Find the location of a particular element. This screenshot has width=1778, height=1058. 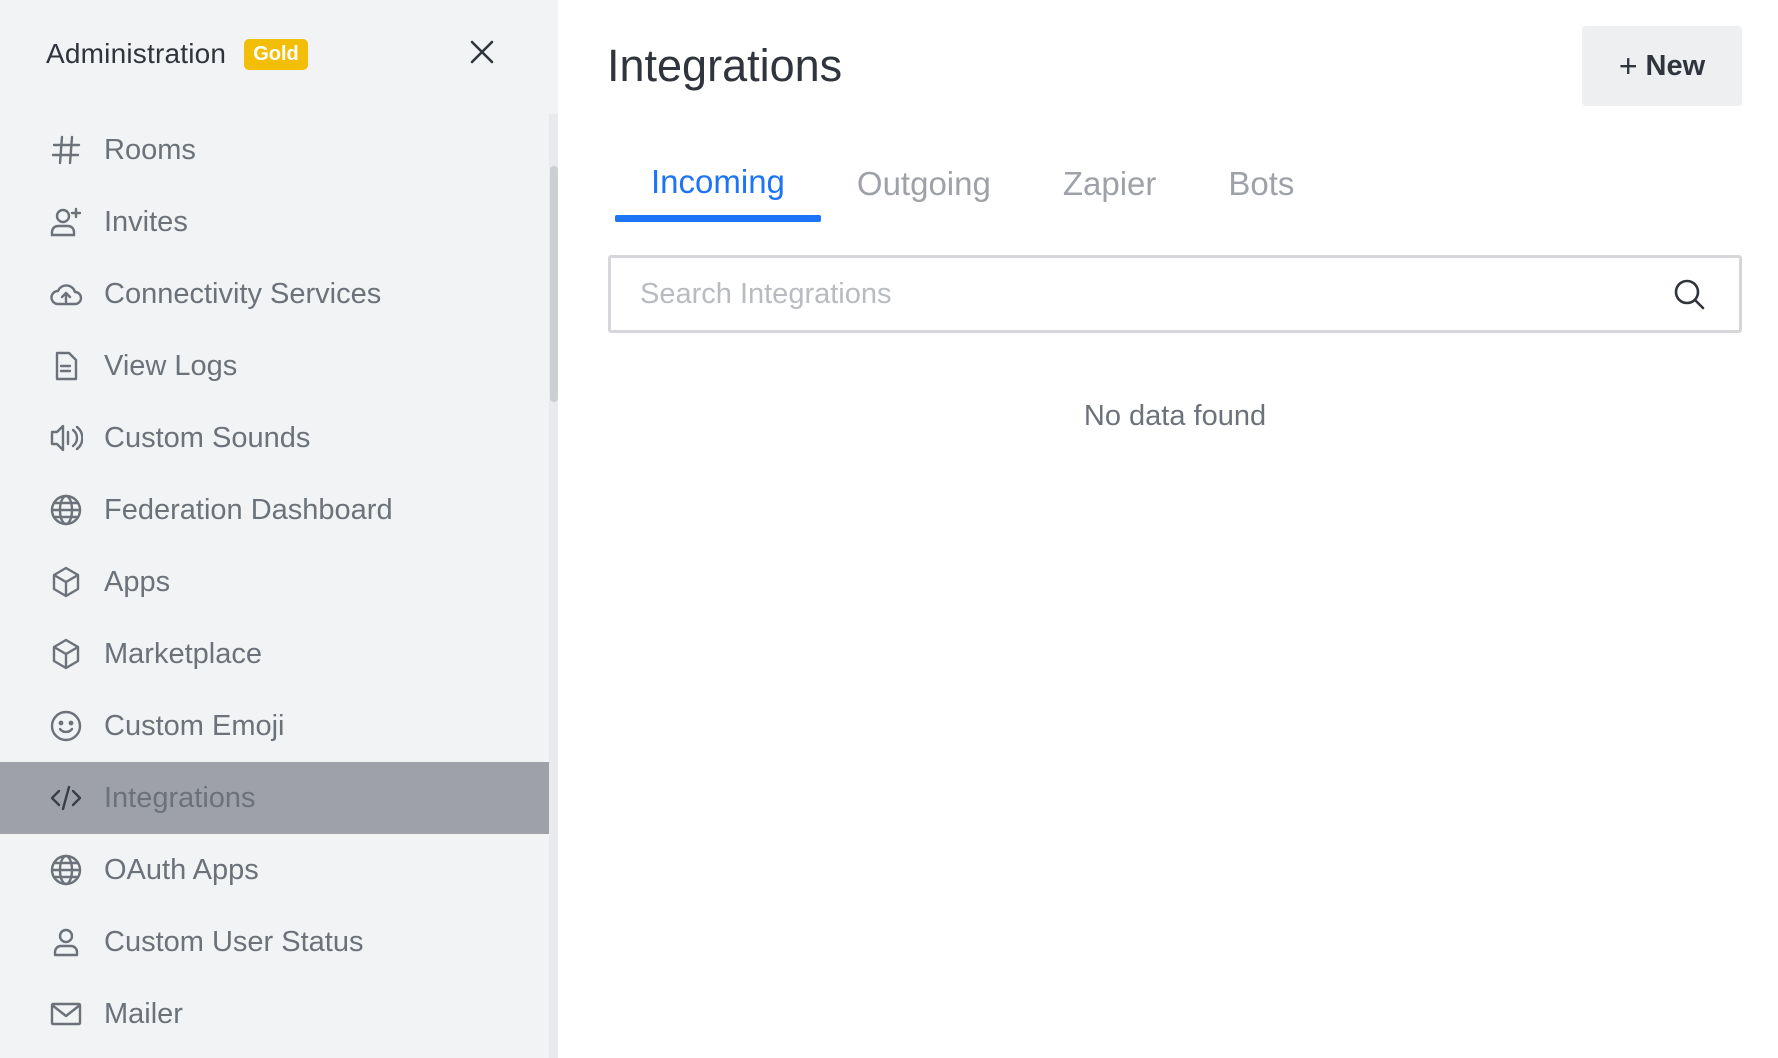

sidebar-item-label: View Logs is located at coordinates (171, 365).